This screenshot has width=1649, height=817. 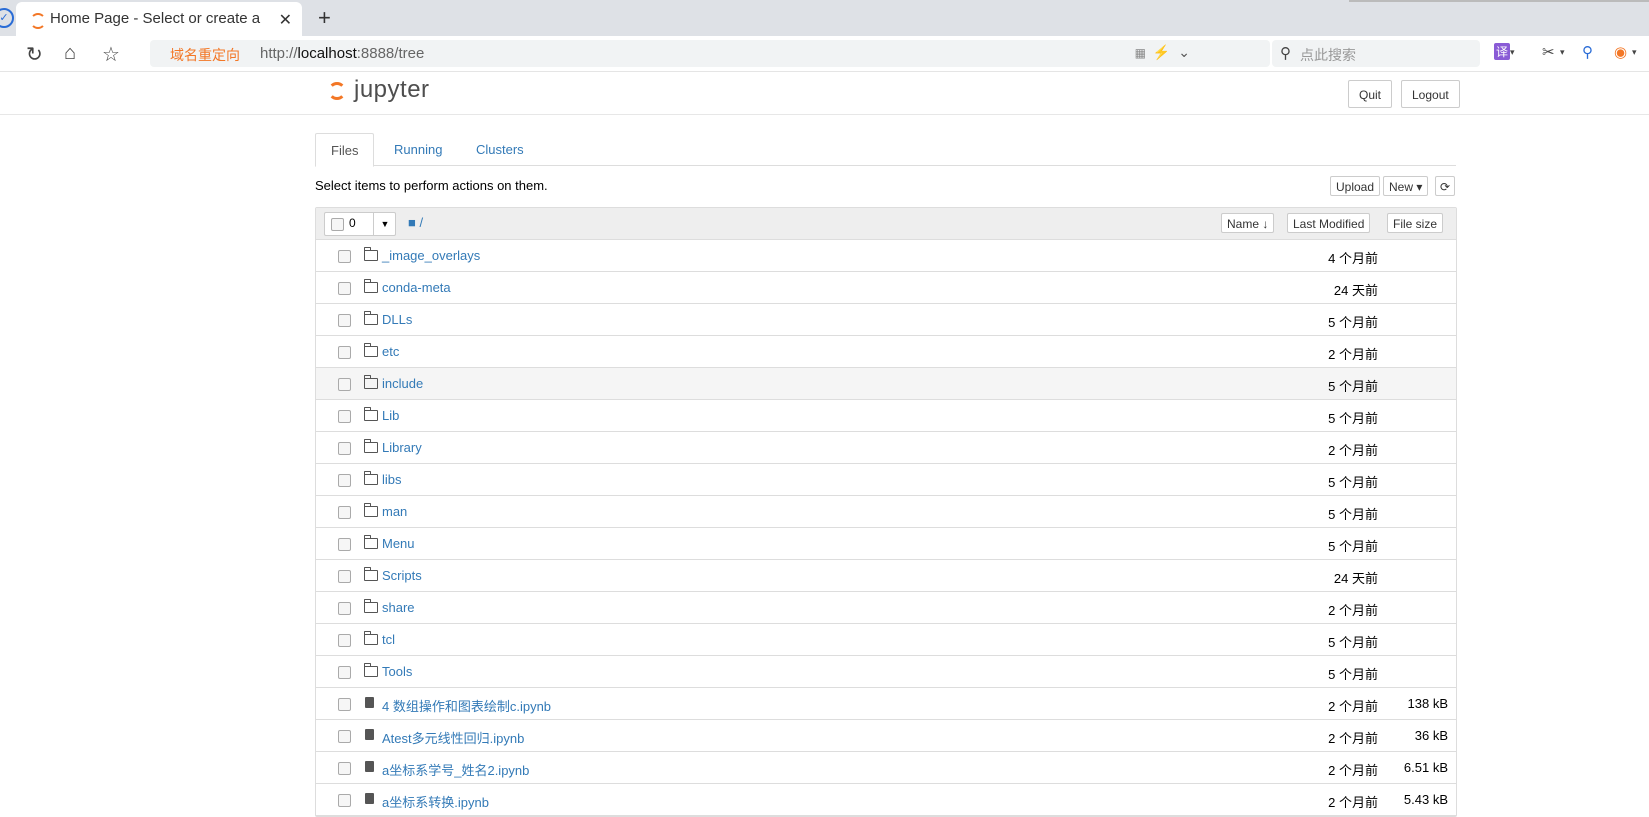 What do you see at coordinates (402, 575) in the screenshot?
I see `item-name-link: Scripts` at bounding box center [402, 575].